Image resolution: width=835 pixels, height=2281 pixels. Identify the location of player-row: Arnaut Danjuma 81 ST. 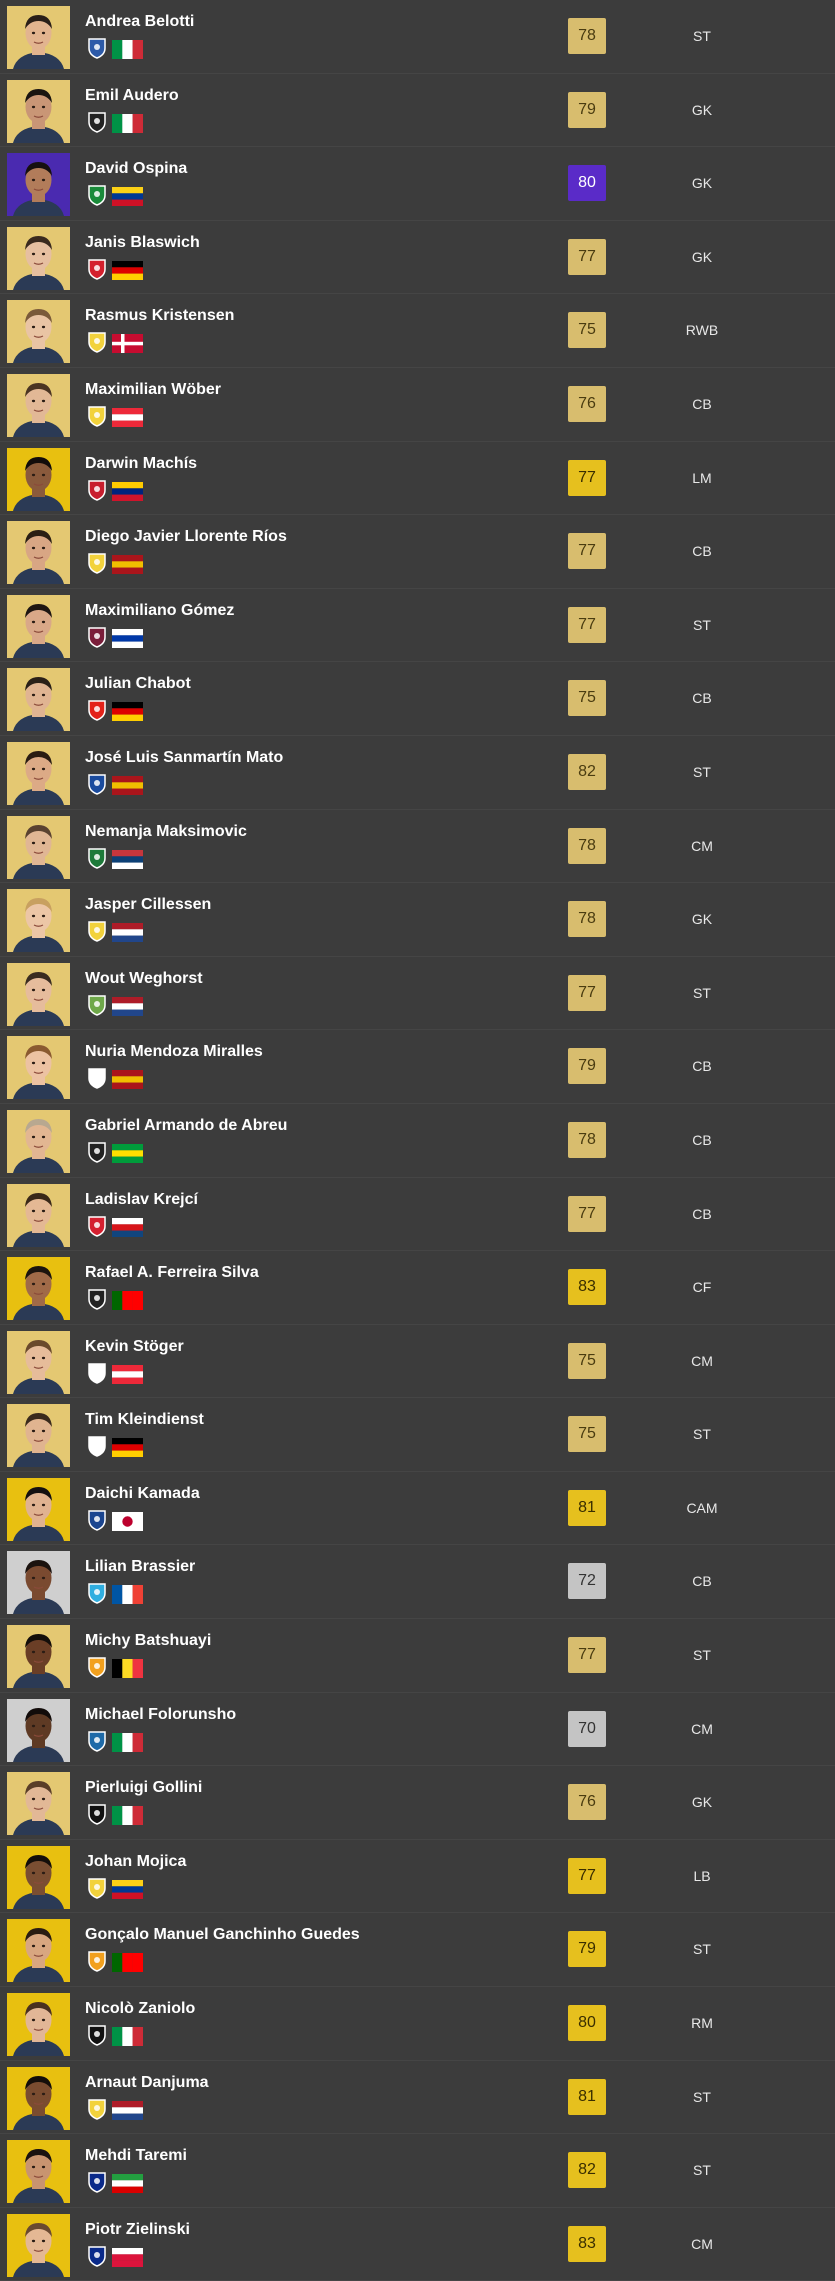
(417, 2098).